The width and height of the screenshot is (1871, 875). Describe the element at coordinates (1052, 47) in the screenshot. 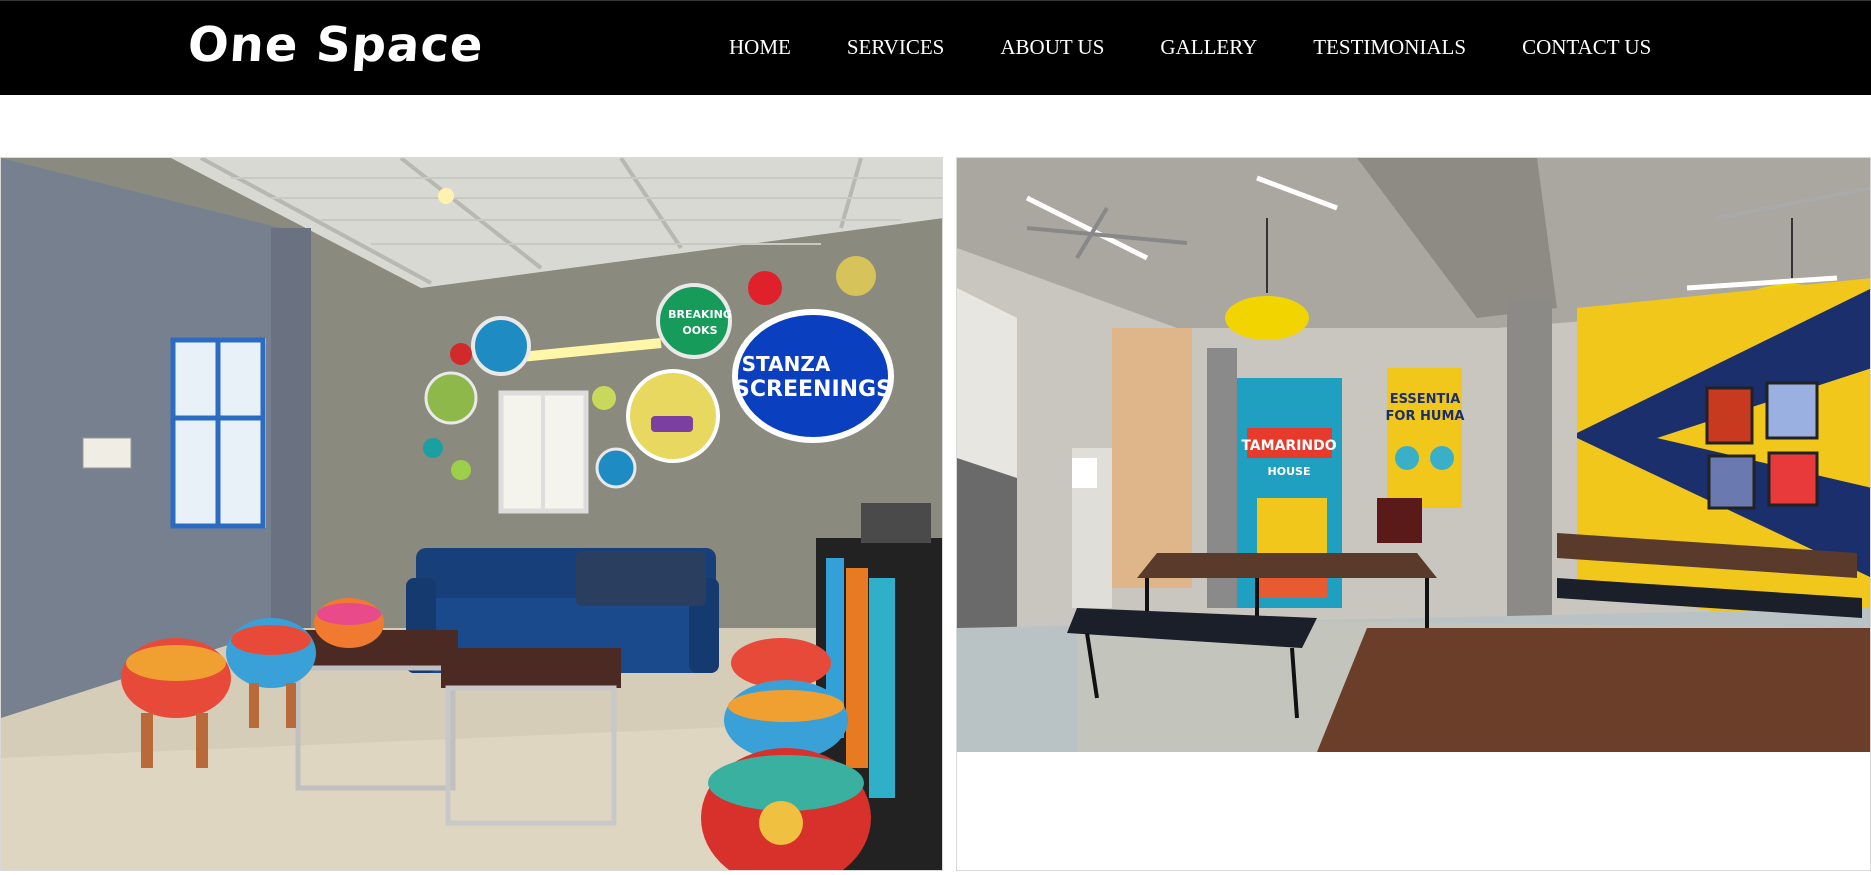

I see `nav-about-us: ABOUT US` at that location.